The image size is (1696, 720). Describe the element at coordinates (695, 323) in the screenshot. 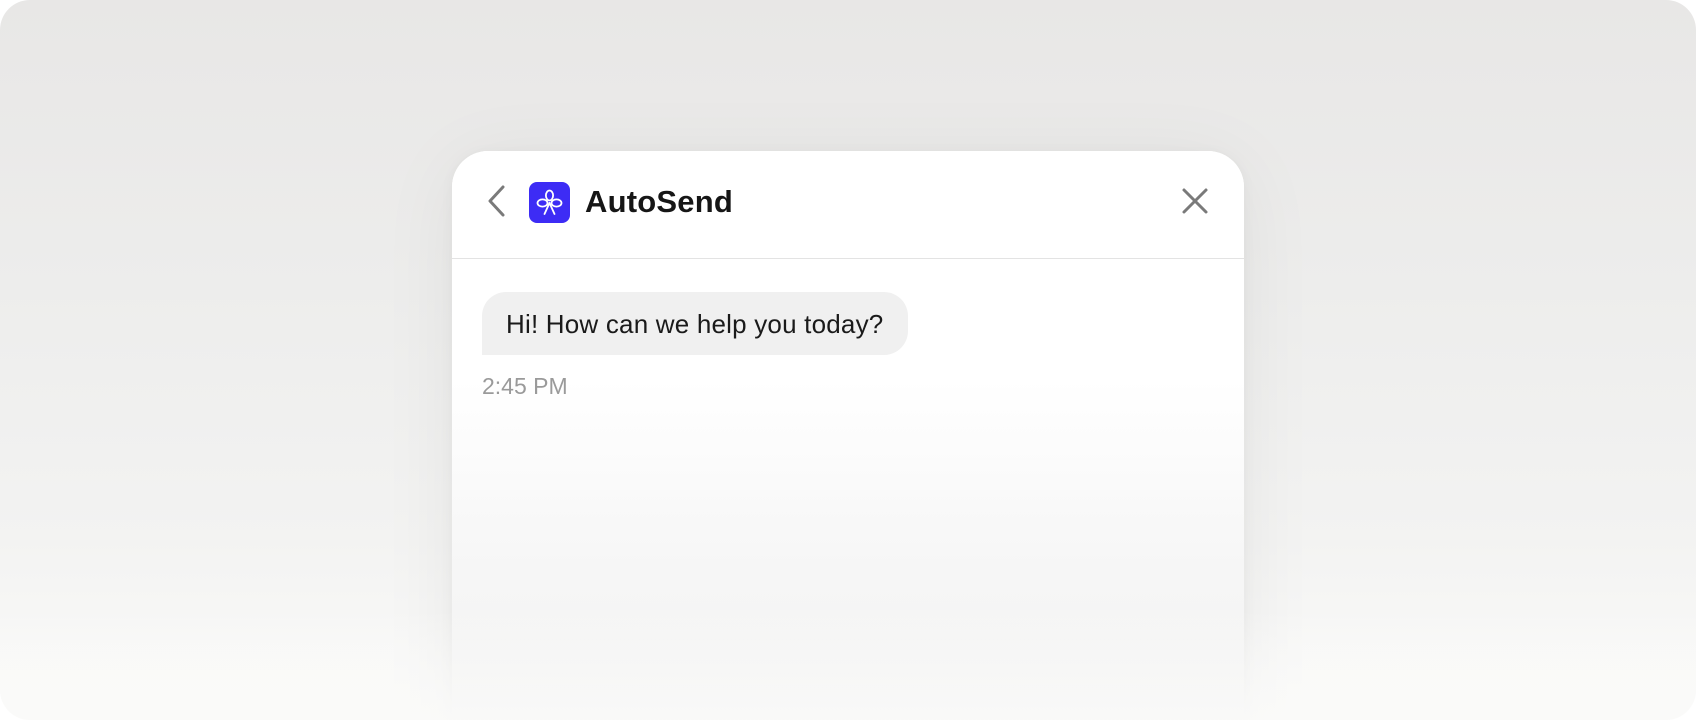

I see `message-bubble: Hi! How can we help you today?` at that location.